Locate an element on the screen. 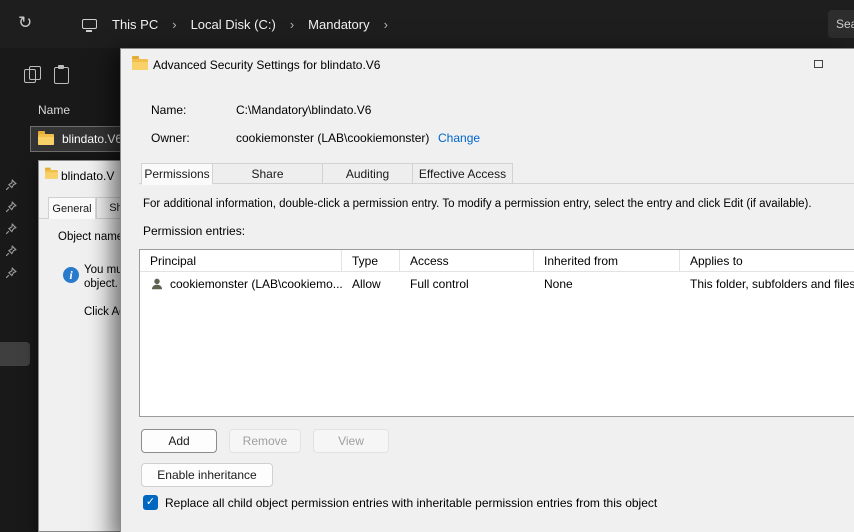 The width and height of the screenshot is (854, 532). tab-auditing: Auditing is located at coordinates (368, 173).